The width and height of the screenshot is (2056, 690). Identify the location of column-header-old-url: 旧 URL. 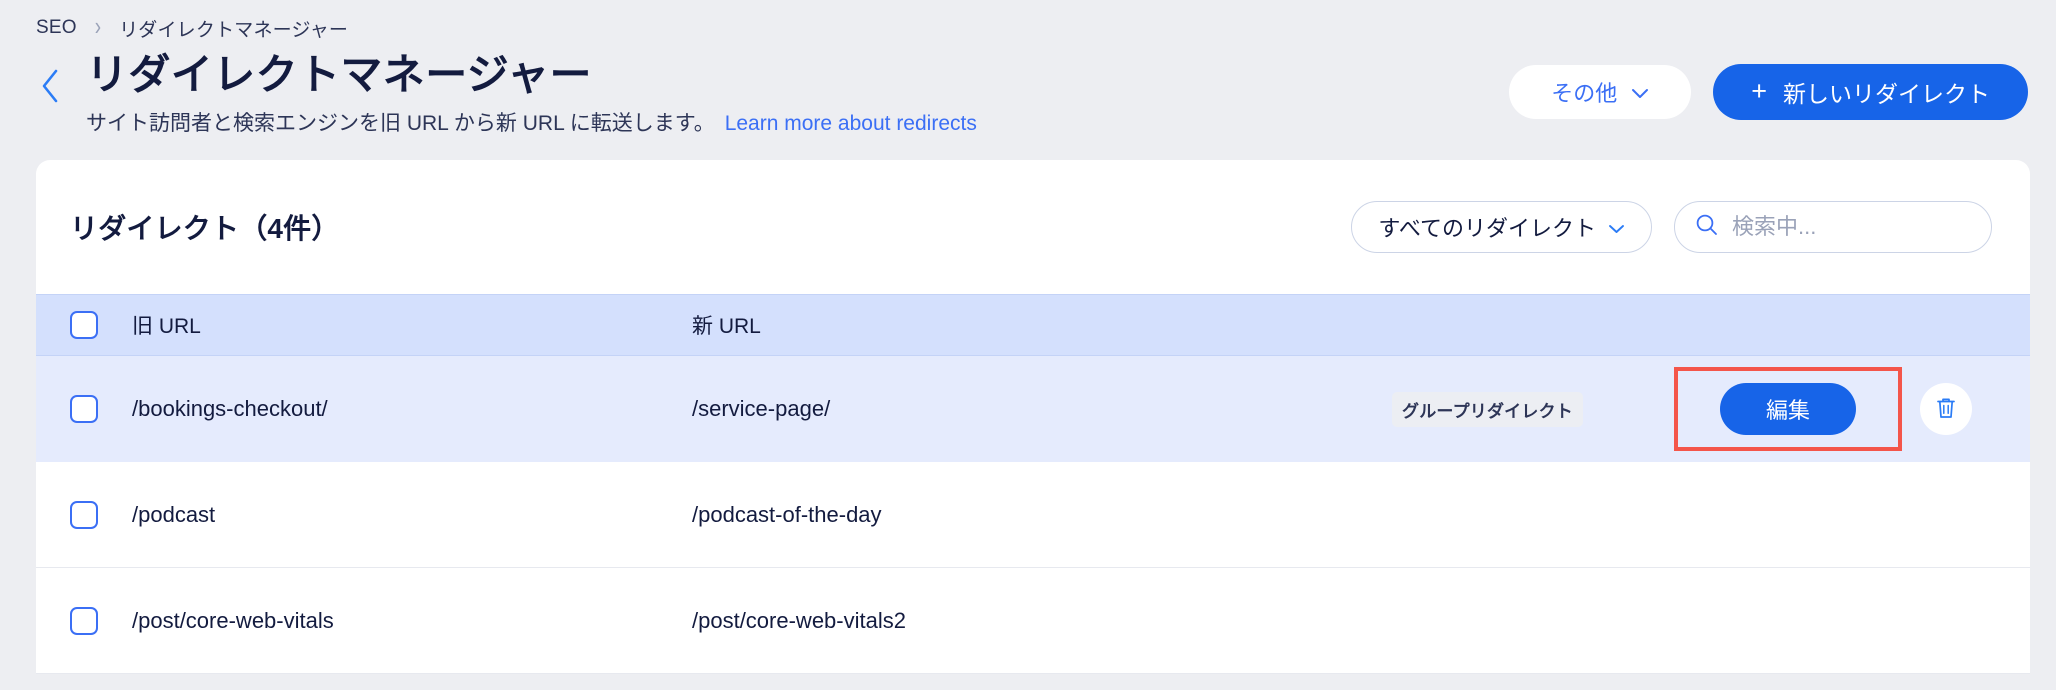
(166, 326).